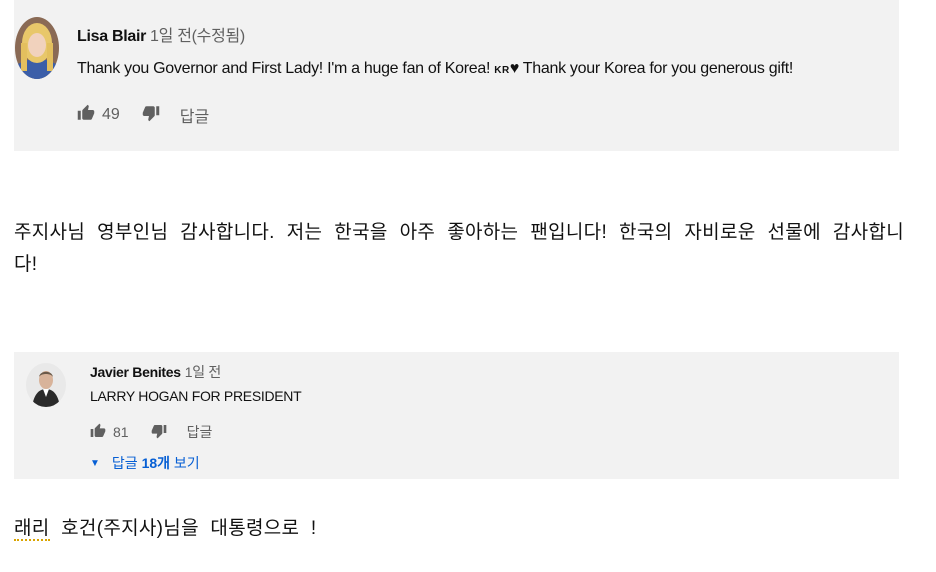 The width and height of the screenshot is (936, 572). Describe the element at coordinates (196, 396) in the screenshot. I see `comment-text: LARRY HOGAN FOR PRESIDENT` at that location.